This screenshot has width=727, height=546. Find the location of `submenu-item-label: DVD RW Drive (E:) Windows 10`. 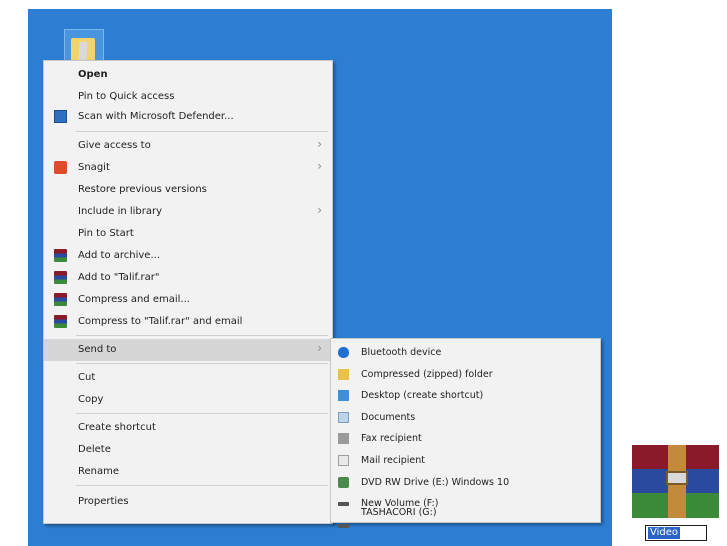

submenu-item-label: DVD RW Drive (E:) Windows 10 is located at coordinates (435, 482).